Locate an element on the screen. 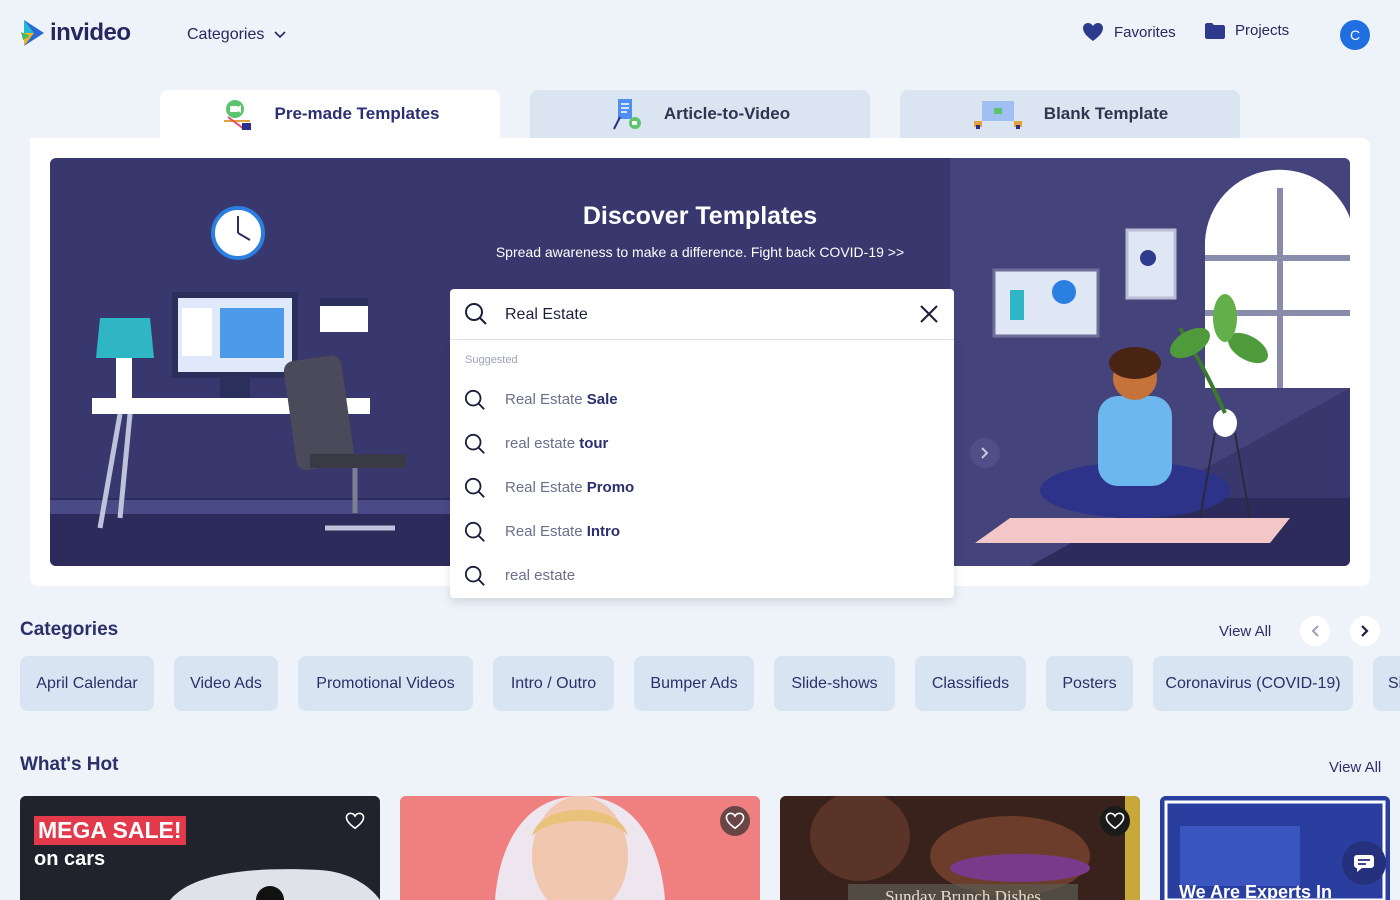 The image size is (1400, 900). category-chip: Video Ads is located at coordinates (226, 683).